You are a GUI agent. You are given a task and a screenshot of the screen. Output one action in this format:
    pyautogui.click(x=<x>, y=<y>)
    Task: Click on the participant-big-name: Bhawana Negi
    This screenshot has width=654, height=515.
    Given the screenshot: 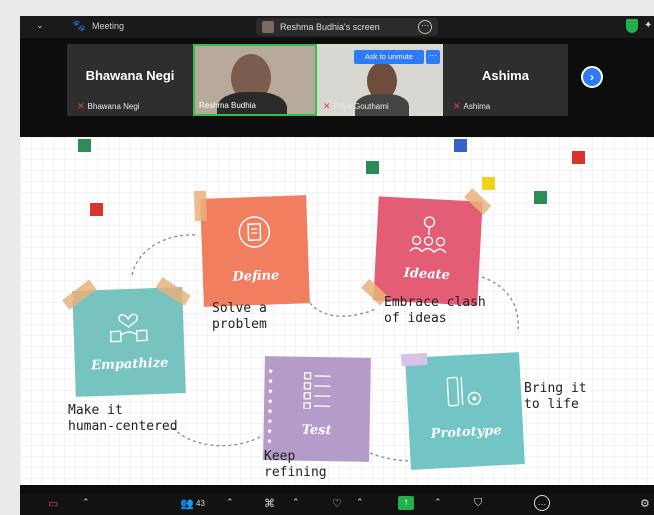 What is the action you would take?
    pyautogui.click(x=130, y=75)
    